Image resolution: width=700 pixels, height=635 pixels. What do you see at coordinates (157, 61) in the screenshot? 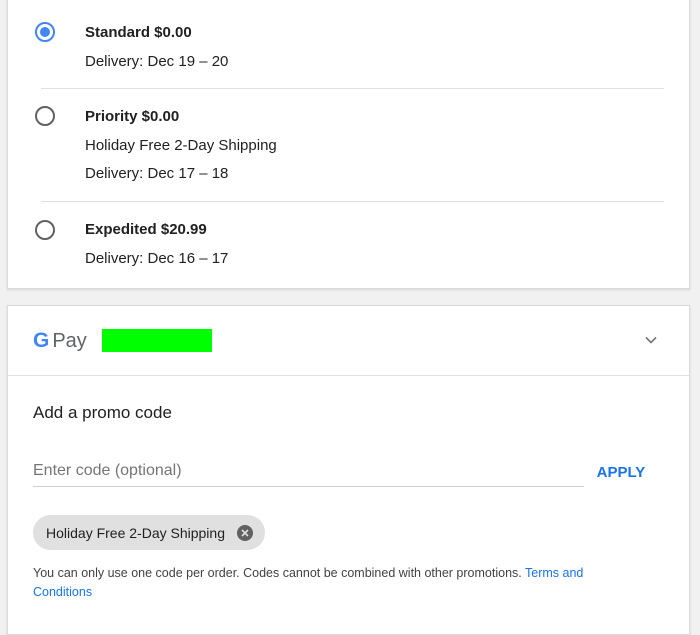
I see `shipping-option-delivery: Delivery: Dec 19 – 20` at bounding box center [157, 61].